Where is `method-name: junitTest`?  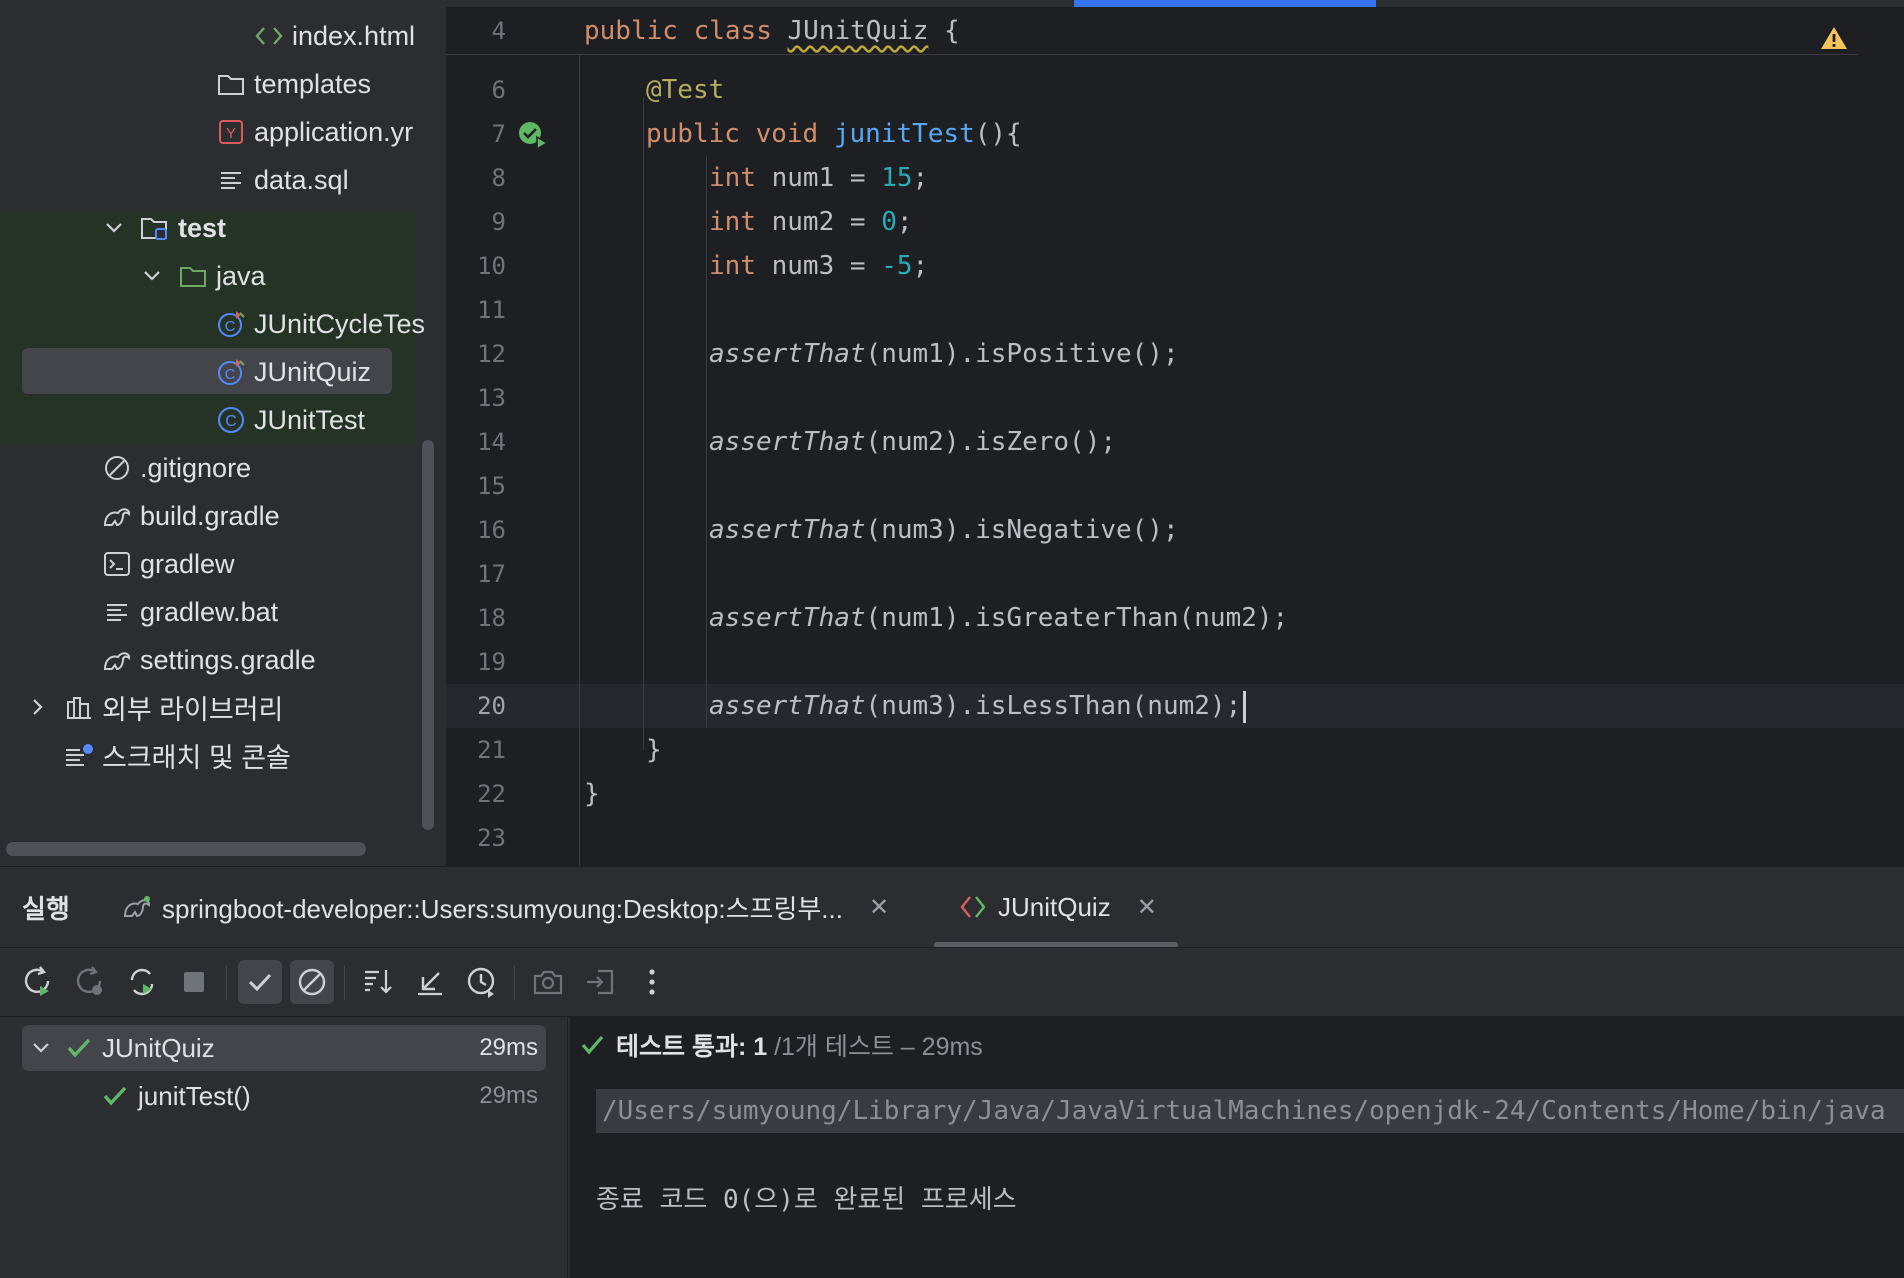
method-name: junitTest is located at coordinates (904, 134).